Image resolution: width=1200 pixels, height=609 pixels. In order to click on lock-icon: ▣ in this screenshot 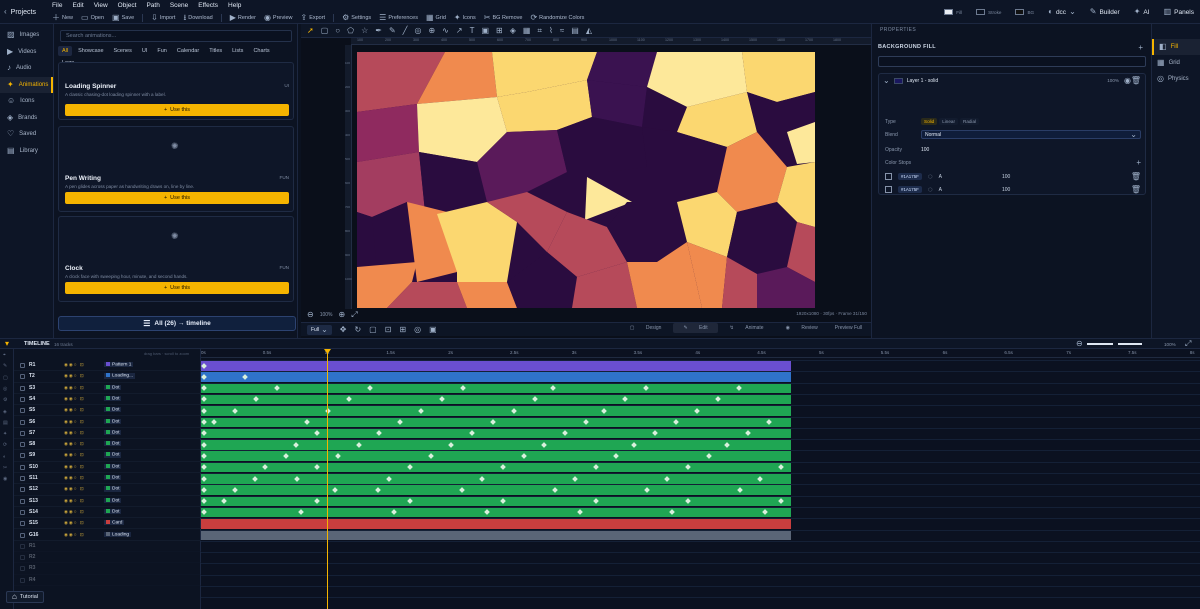, I will do `click(433, 329)`.